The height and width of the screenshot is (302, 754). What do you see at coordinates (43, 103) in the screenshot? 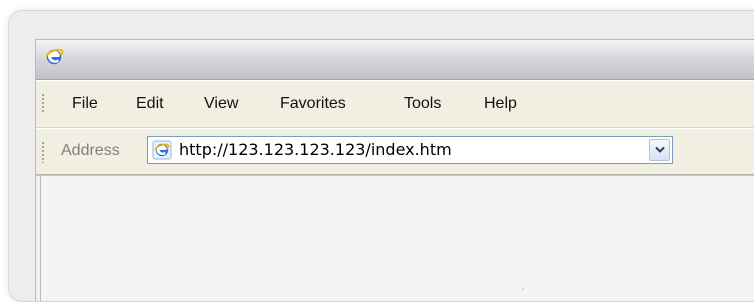
I see `menu-grip` at bounding box center [43, 103].